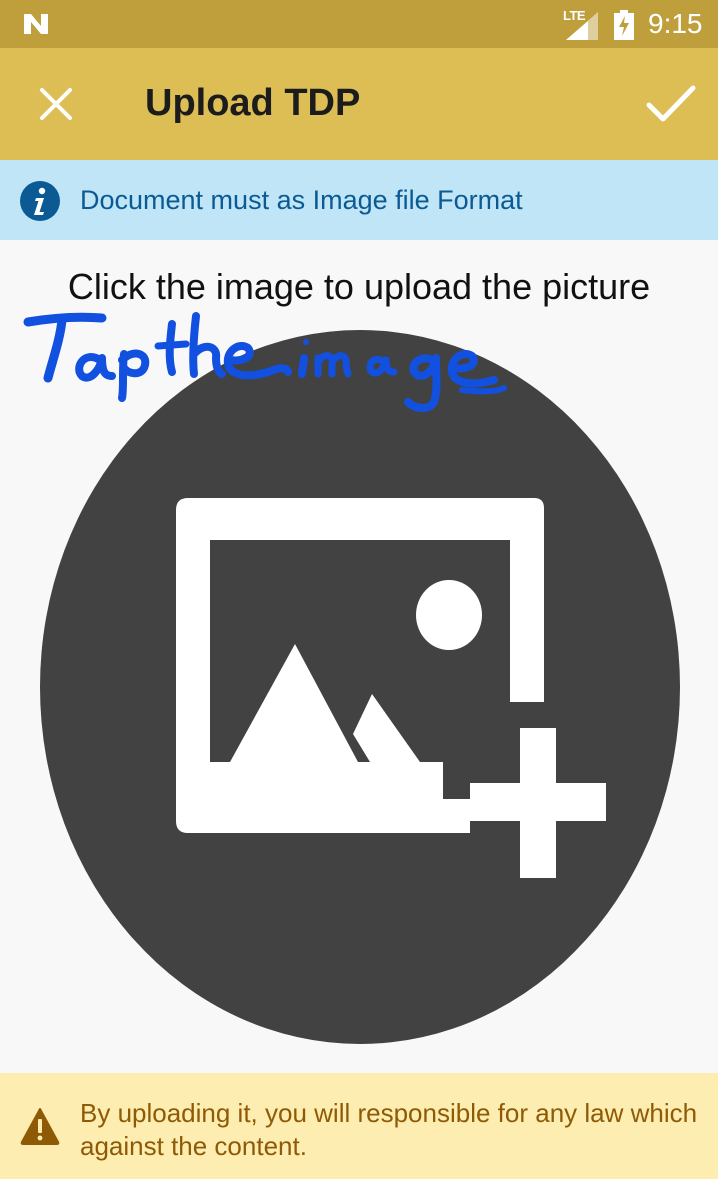 Image resolution: width=718 pixels, height=1179 pixels. Describe the element at coordinates (675, 23) in the screenshot. I see `clock: 9:15` at that location.